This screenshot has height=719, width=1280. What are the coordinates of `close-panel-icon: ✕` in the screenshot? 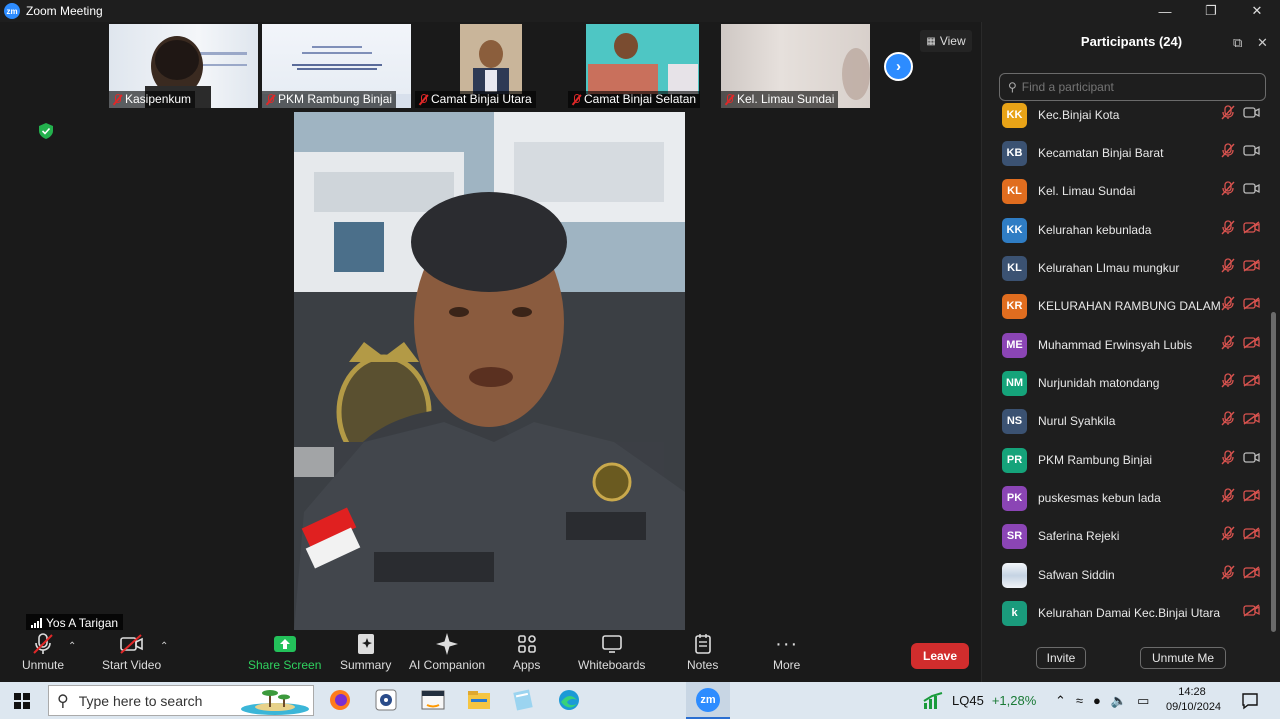 It's located at (1262, 43).